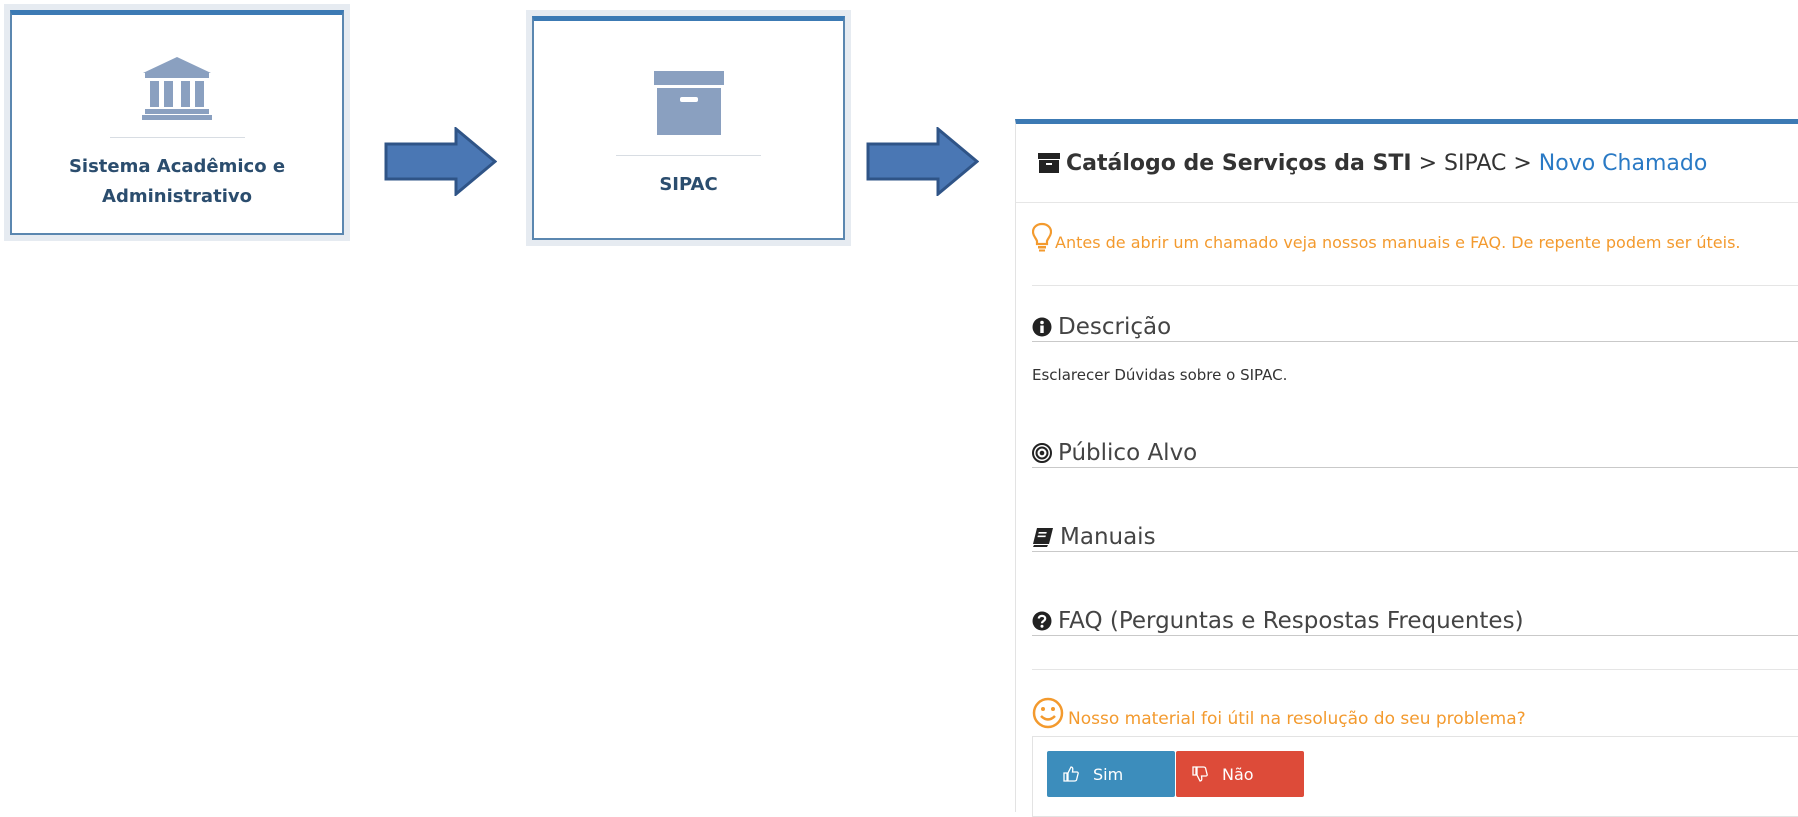 This screenshot has width=1798, height=817. What do you see at coordinates (1415, 454) in the screenshot?
I see `section-publico-alvo: Público Alvo` at bounding box center [1415, 454].